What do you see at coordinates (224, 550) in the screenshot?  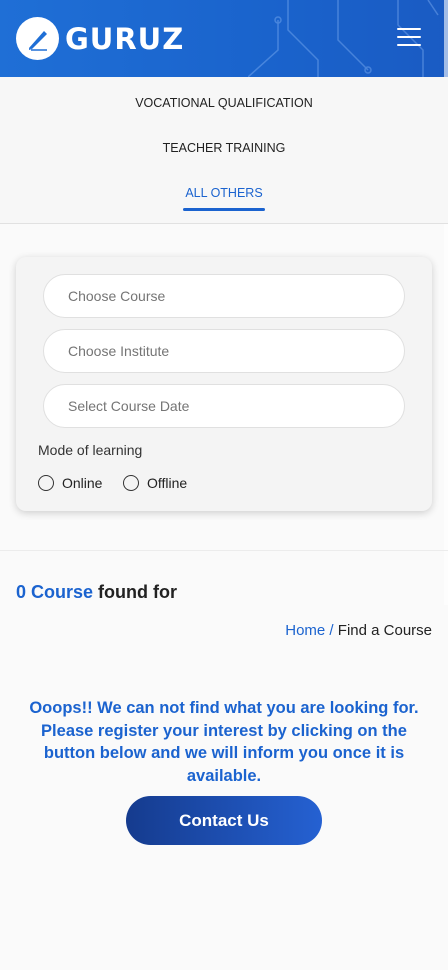 I see `section-divider` at bounding box center [224, 550].